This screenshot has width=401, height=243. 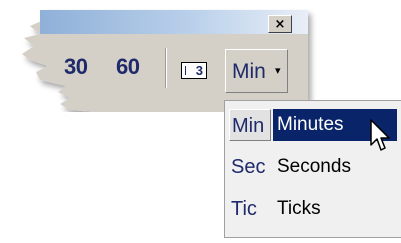 What do you see at coordinates (278, 71) in the screenshot?
I see `chevron-down-icon: ▾` at bounding box center [278, 71].